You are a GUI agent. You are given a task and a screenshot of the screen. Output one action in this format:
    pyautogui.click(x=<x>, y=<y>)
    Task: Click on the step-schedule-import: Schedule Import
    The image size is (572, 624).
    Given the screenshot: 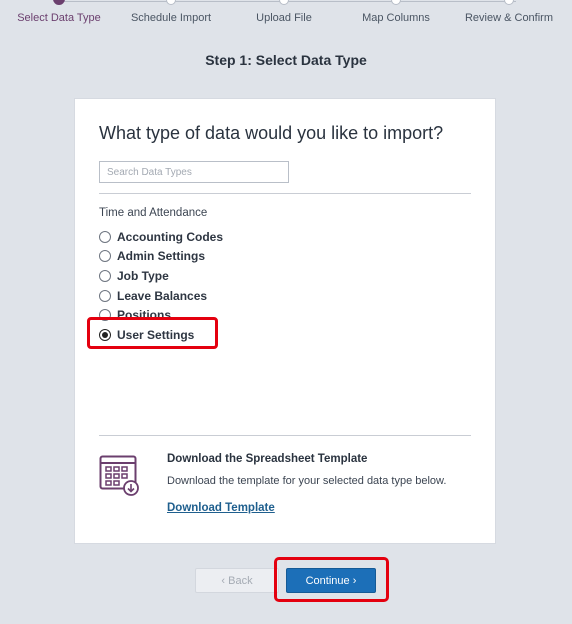 What is the action you would take?
    pyautogui.click(x=171, y=12)
    